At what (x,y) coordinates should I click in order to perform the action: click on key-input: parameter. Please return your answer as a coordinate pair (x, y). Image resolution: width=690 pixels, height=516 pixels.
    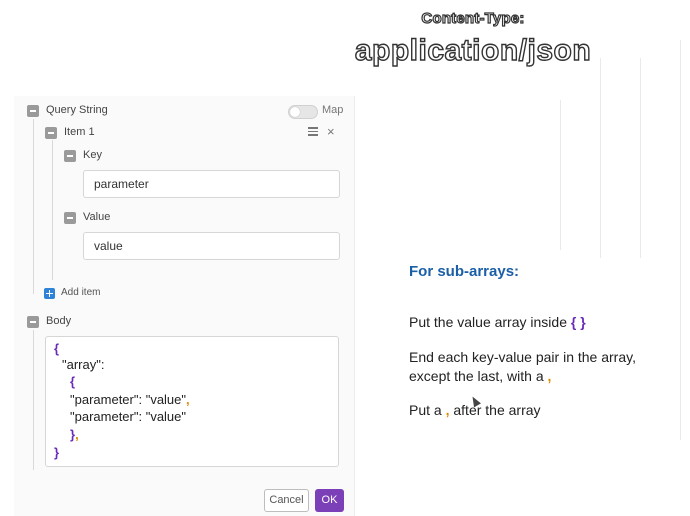
    Looking at the image, I should click on (211, 184).